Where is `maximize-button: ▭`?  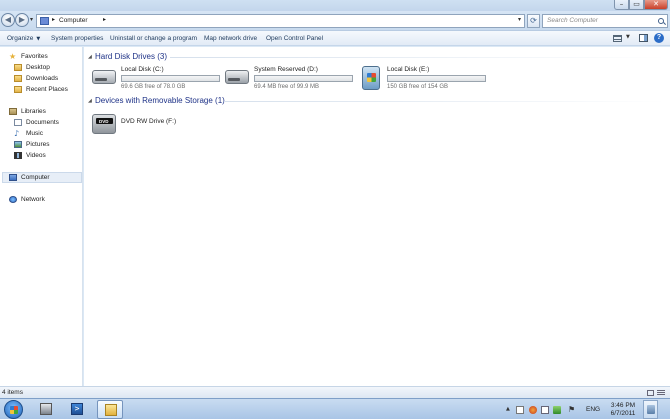 maximize-button: ▭ is located at coordinates (636, 5).